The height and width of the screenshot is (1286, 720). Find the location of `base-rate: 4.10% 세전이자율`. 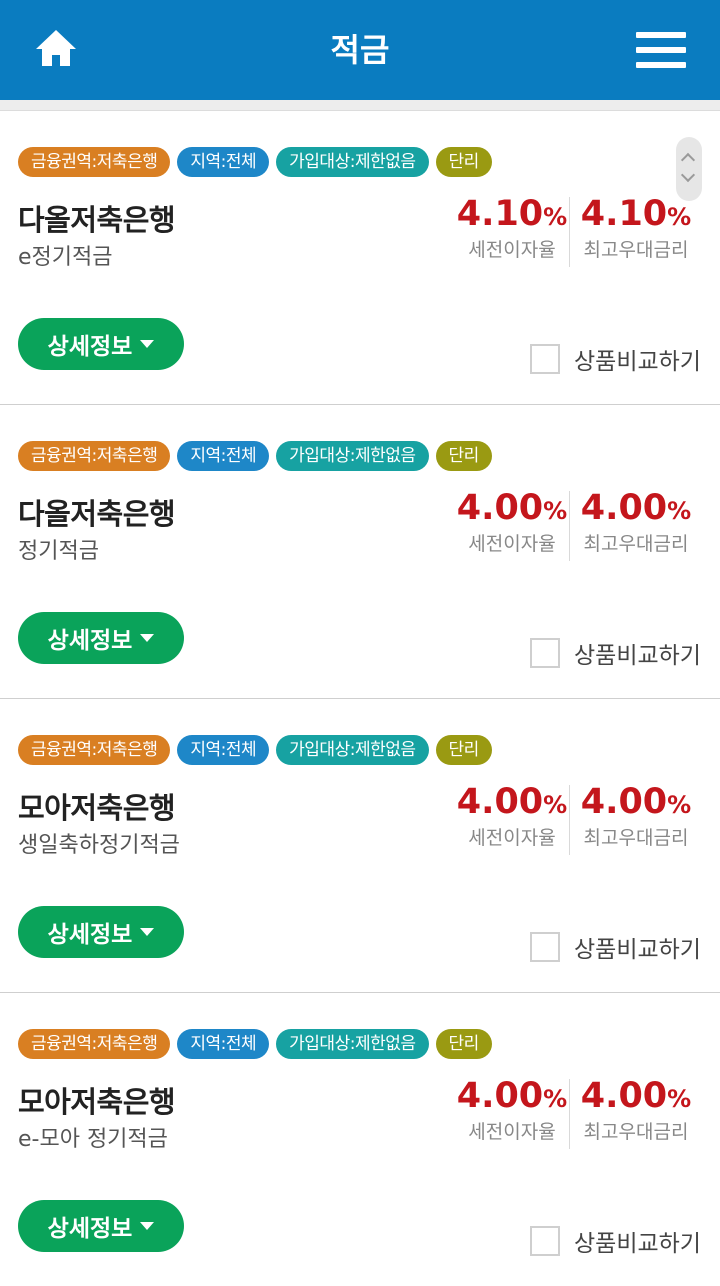

base-rate: 4.10% 세전이자율 is located at coordinates (512, 227).